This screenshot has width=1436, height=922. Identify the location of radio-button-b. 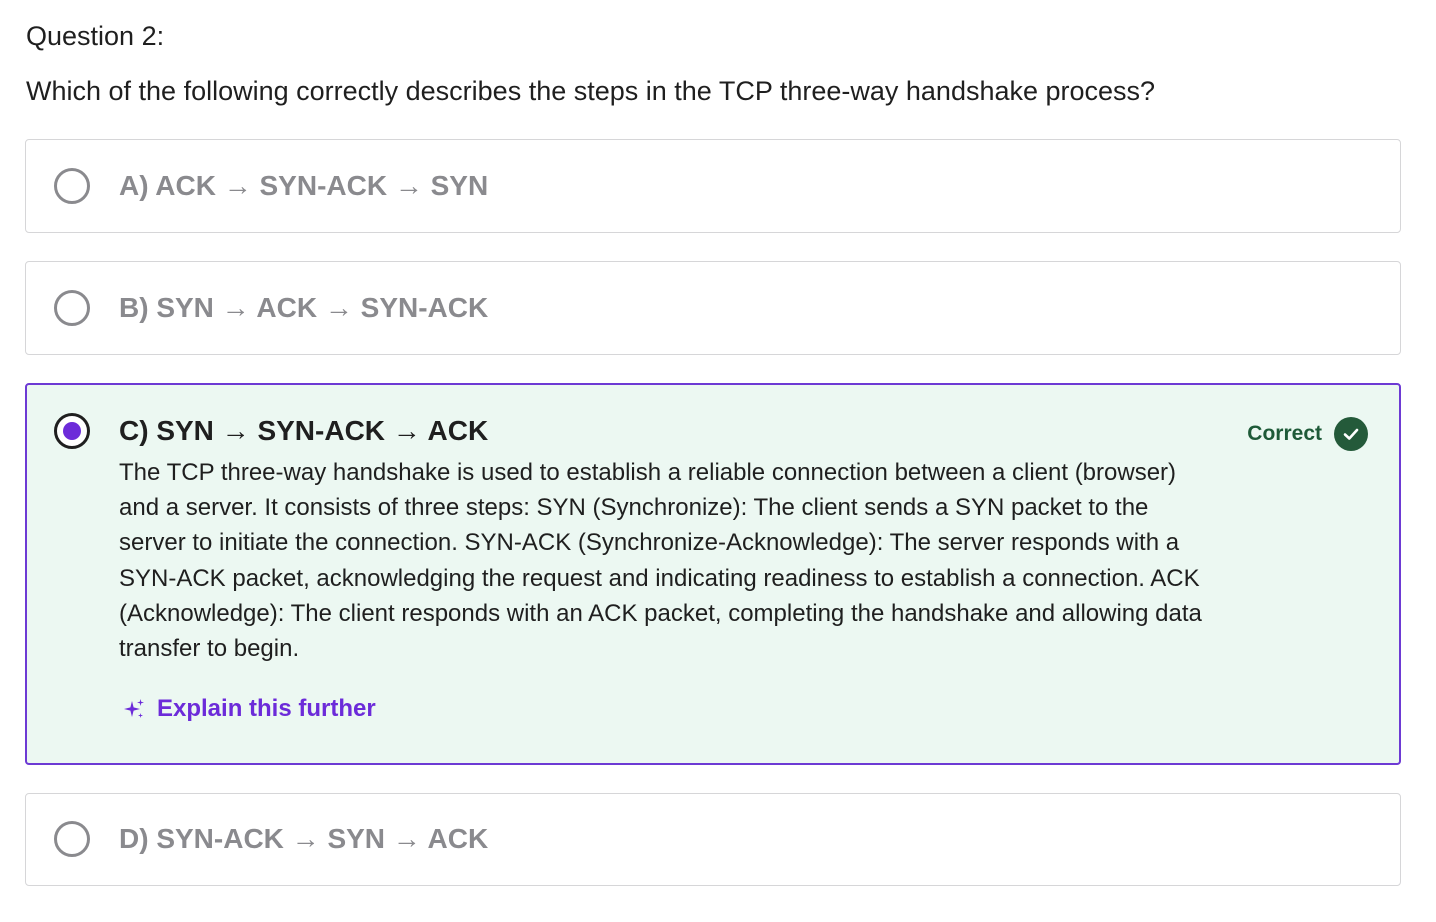
(72, 308).